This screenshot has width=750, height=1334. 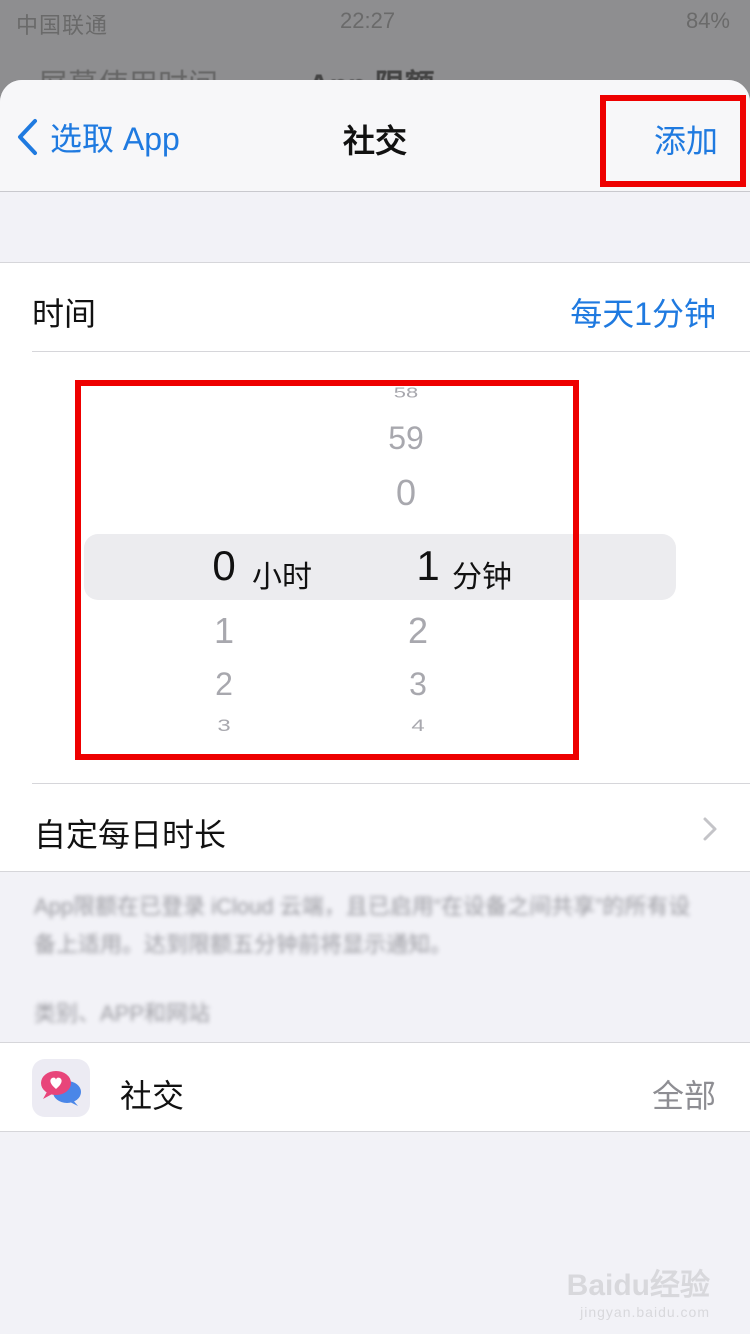 I want to click on minutes-option: 0, so click(x=406, y=493).